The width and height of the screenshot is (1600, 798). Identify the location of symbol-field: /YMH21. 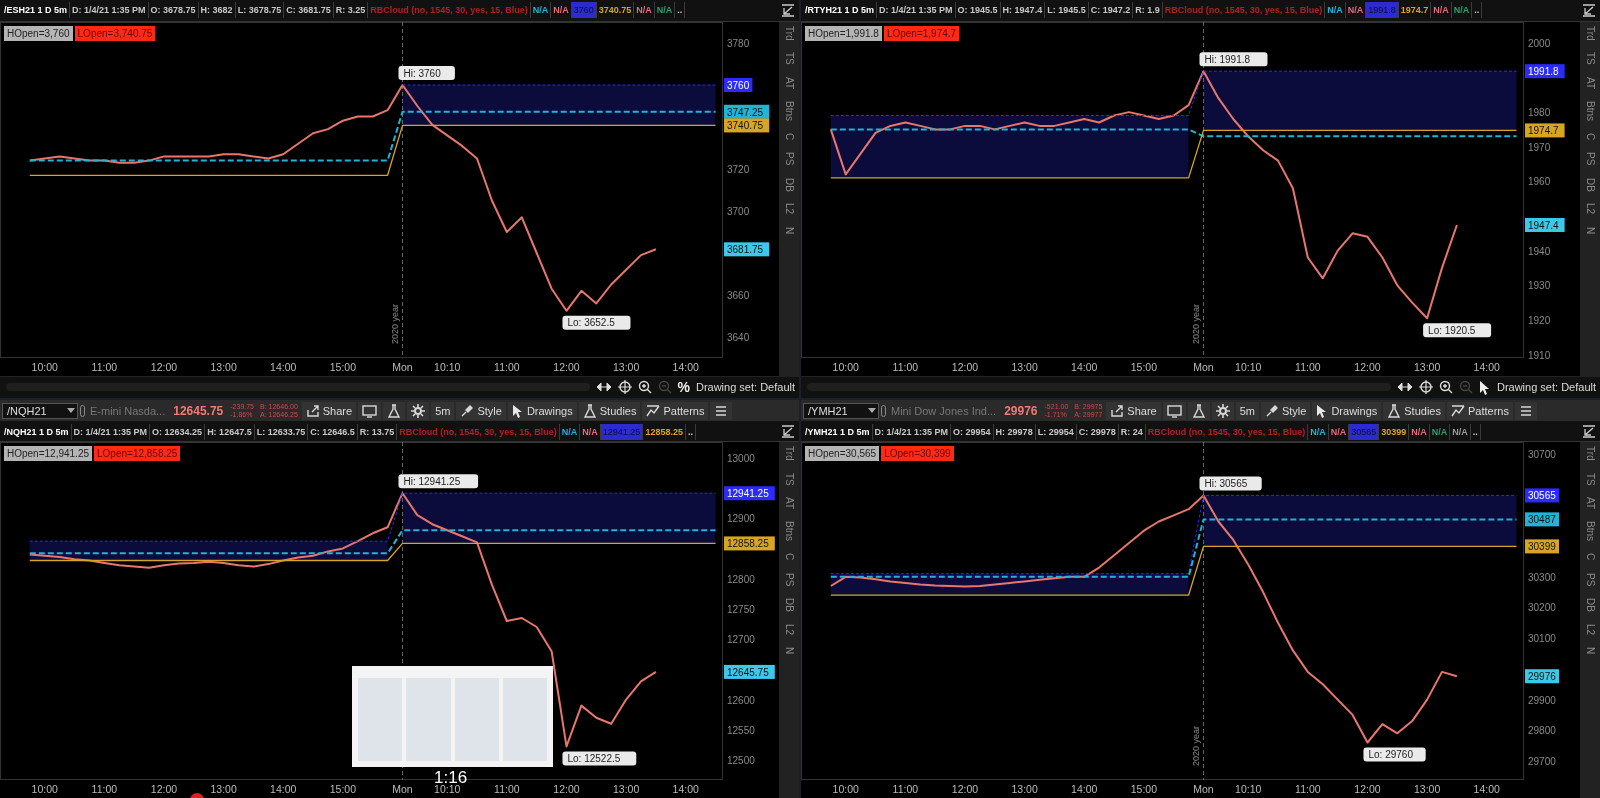
(841, 410).